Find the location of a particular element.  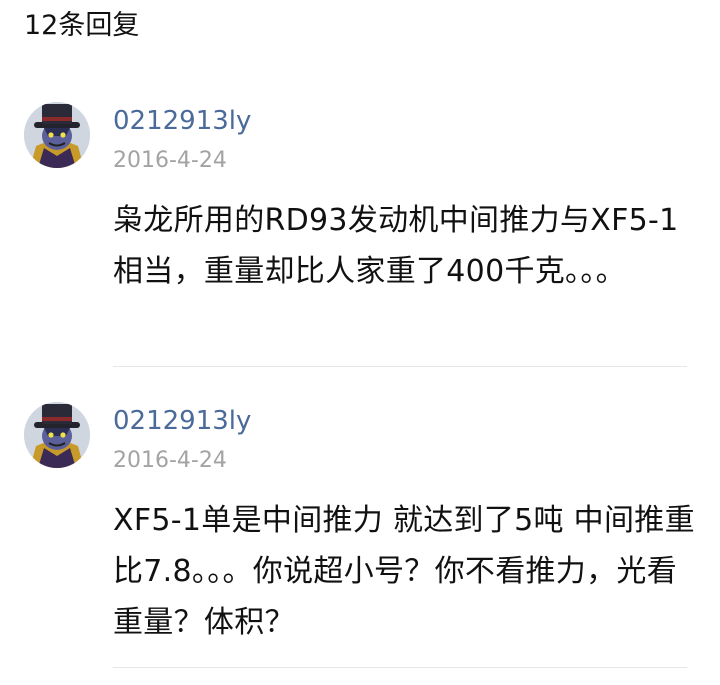

reply-count-title: 12条回复 is located at coordinates (82, 25).